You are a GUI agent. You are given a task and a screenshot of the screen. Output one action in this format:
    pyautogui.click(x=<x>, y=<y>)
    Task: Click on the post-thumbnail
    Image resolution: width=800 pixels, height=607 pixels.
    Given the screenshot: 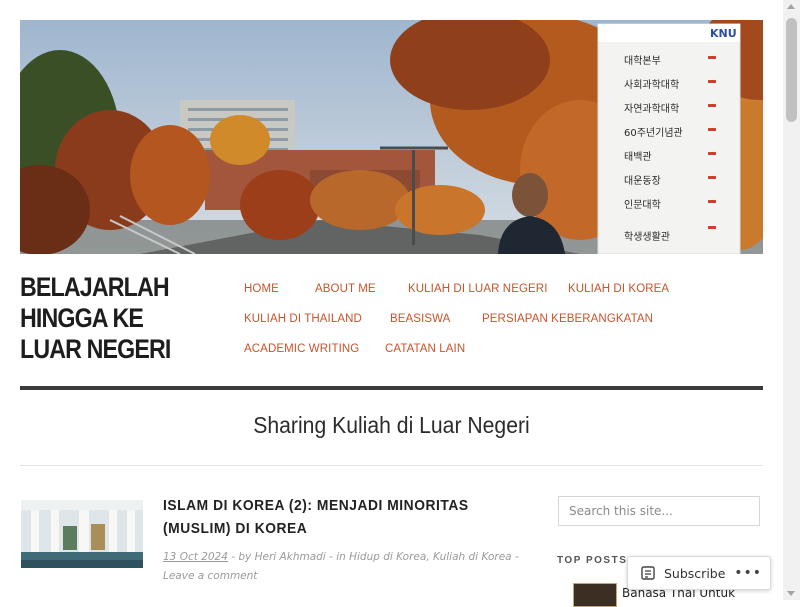 What is the action you would take?
    pyautogui.click(x=82, y=534)
    